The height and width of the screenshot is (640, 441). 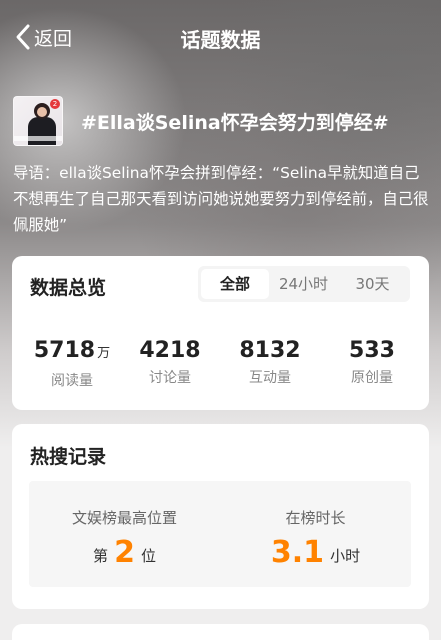 What do you see at coordinates (104, 353) in the screenshot?
I see `stat-unit: 万` at bounding box center [104, 353].